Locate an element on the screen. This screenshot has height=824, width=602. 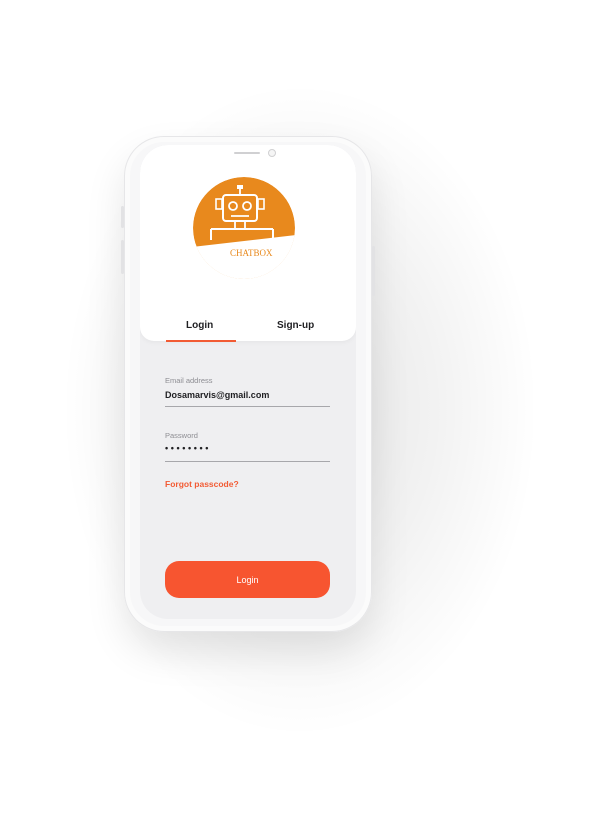
header-card: CHATBOX Login Sign-up is located at coordinates (248, 243).